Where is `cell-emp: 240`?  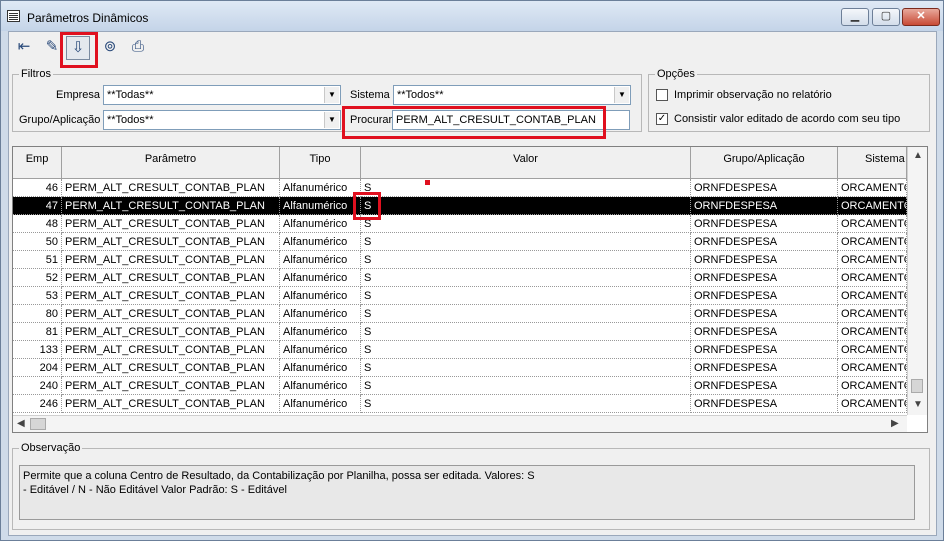 cell-emp: 240 is located at coordinates (37, 386).